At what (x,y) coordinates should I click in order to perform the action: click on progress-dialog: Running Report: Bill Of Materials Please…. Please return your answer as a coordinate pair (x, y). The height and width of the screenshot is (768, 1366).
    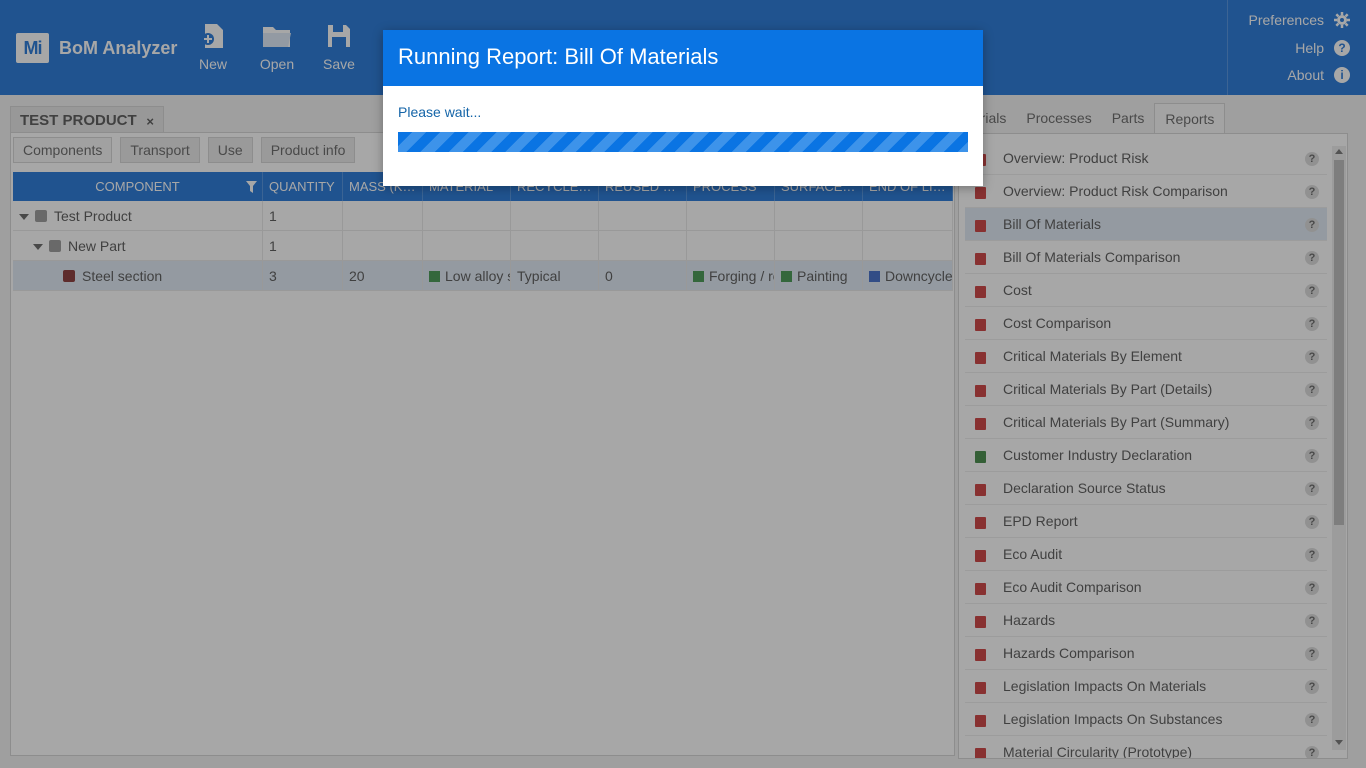
    Looking at the image, I should click on (683, 108).